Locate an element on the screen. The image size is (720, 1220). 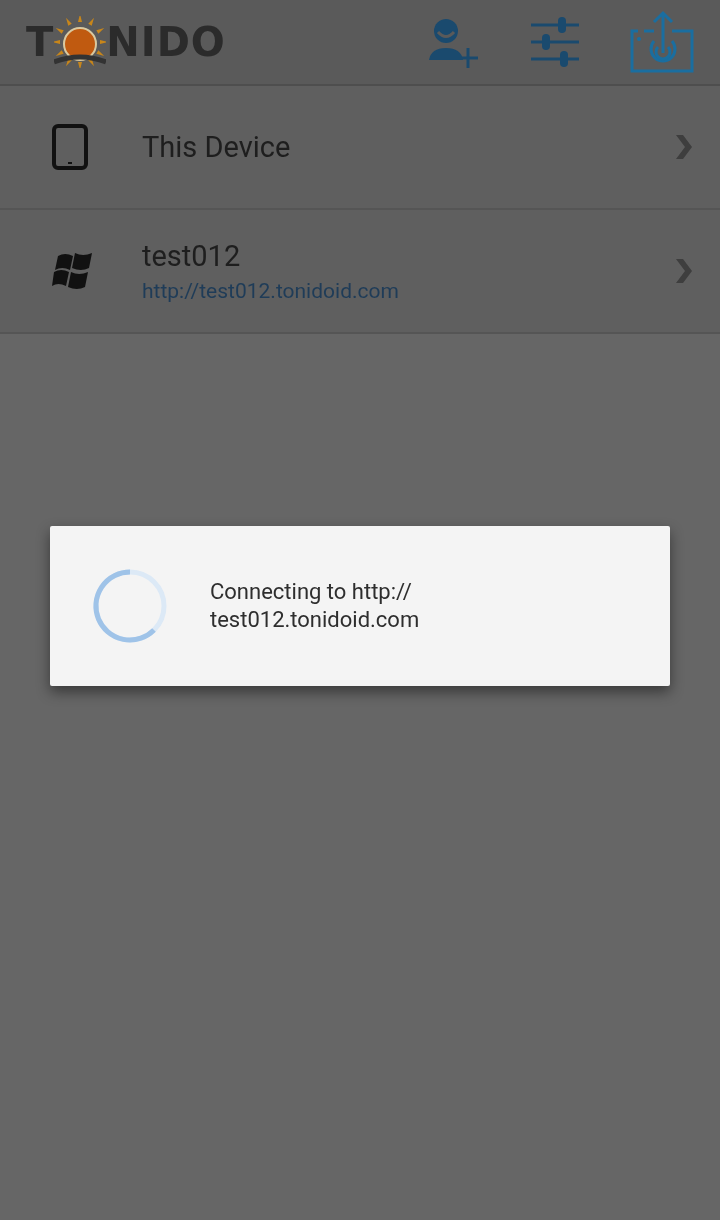
settings-button is located at coordinates (555, 42).